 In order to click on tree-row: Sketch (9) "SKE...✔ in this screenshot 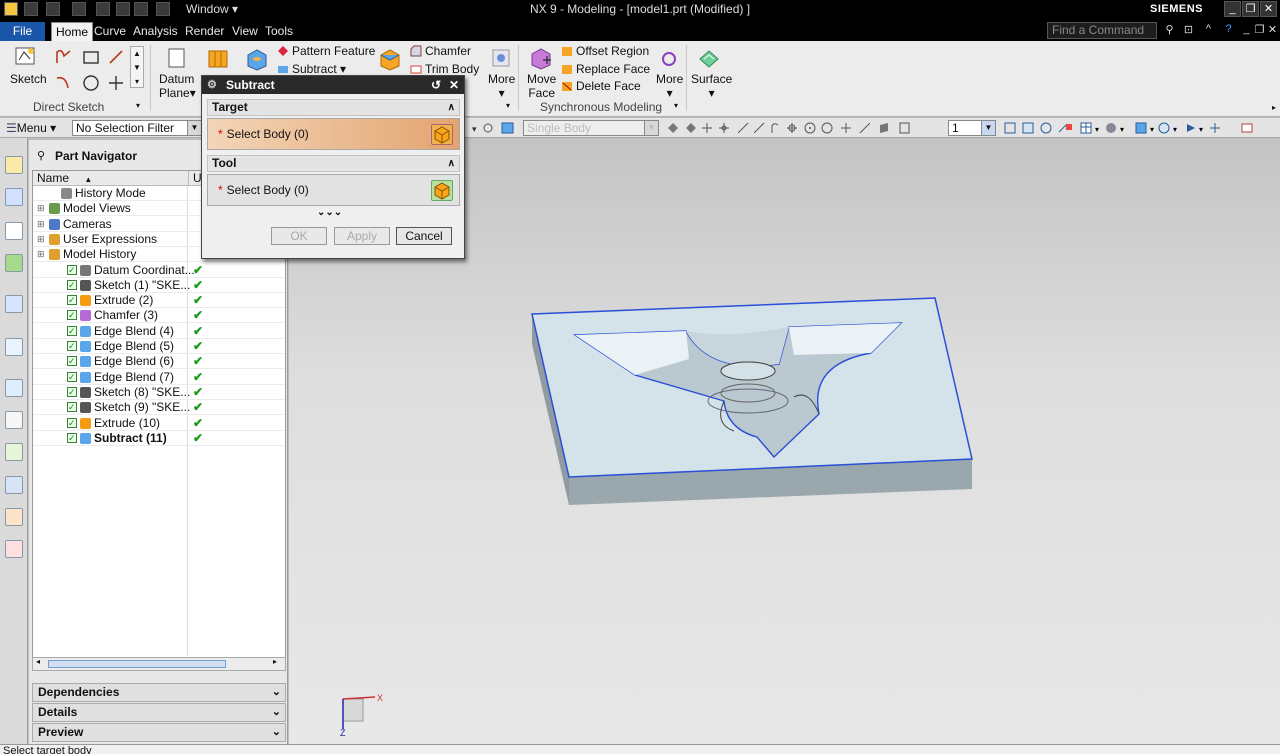, I will do `click(159, 408)`.